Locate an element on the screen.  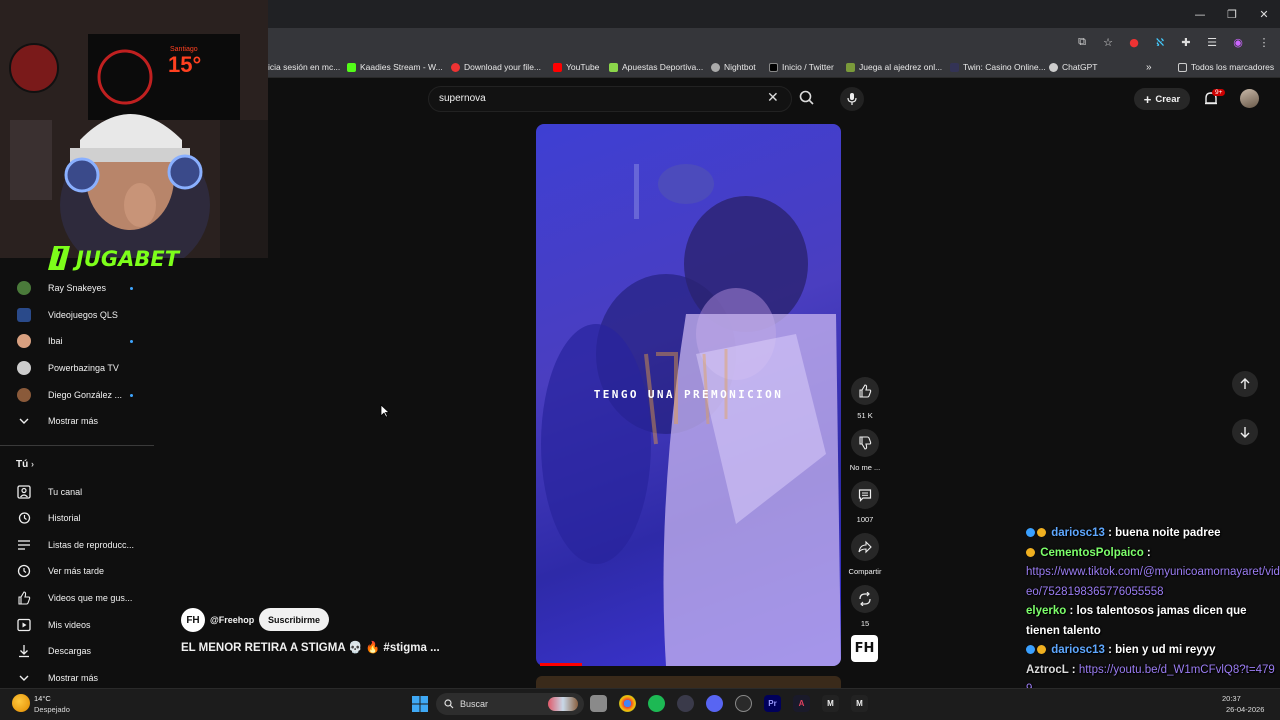
maximize-icon: ❐ is located at coordinates (1232, 14).